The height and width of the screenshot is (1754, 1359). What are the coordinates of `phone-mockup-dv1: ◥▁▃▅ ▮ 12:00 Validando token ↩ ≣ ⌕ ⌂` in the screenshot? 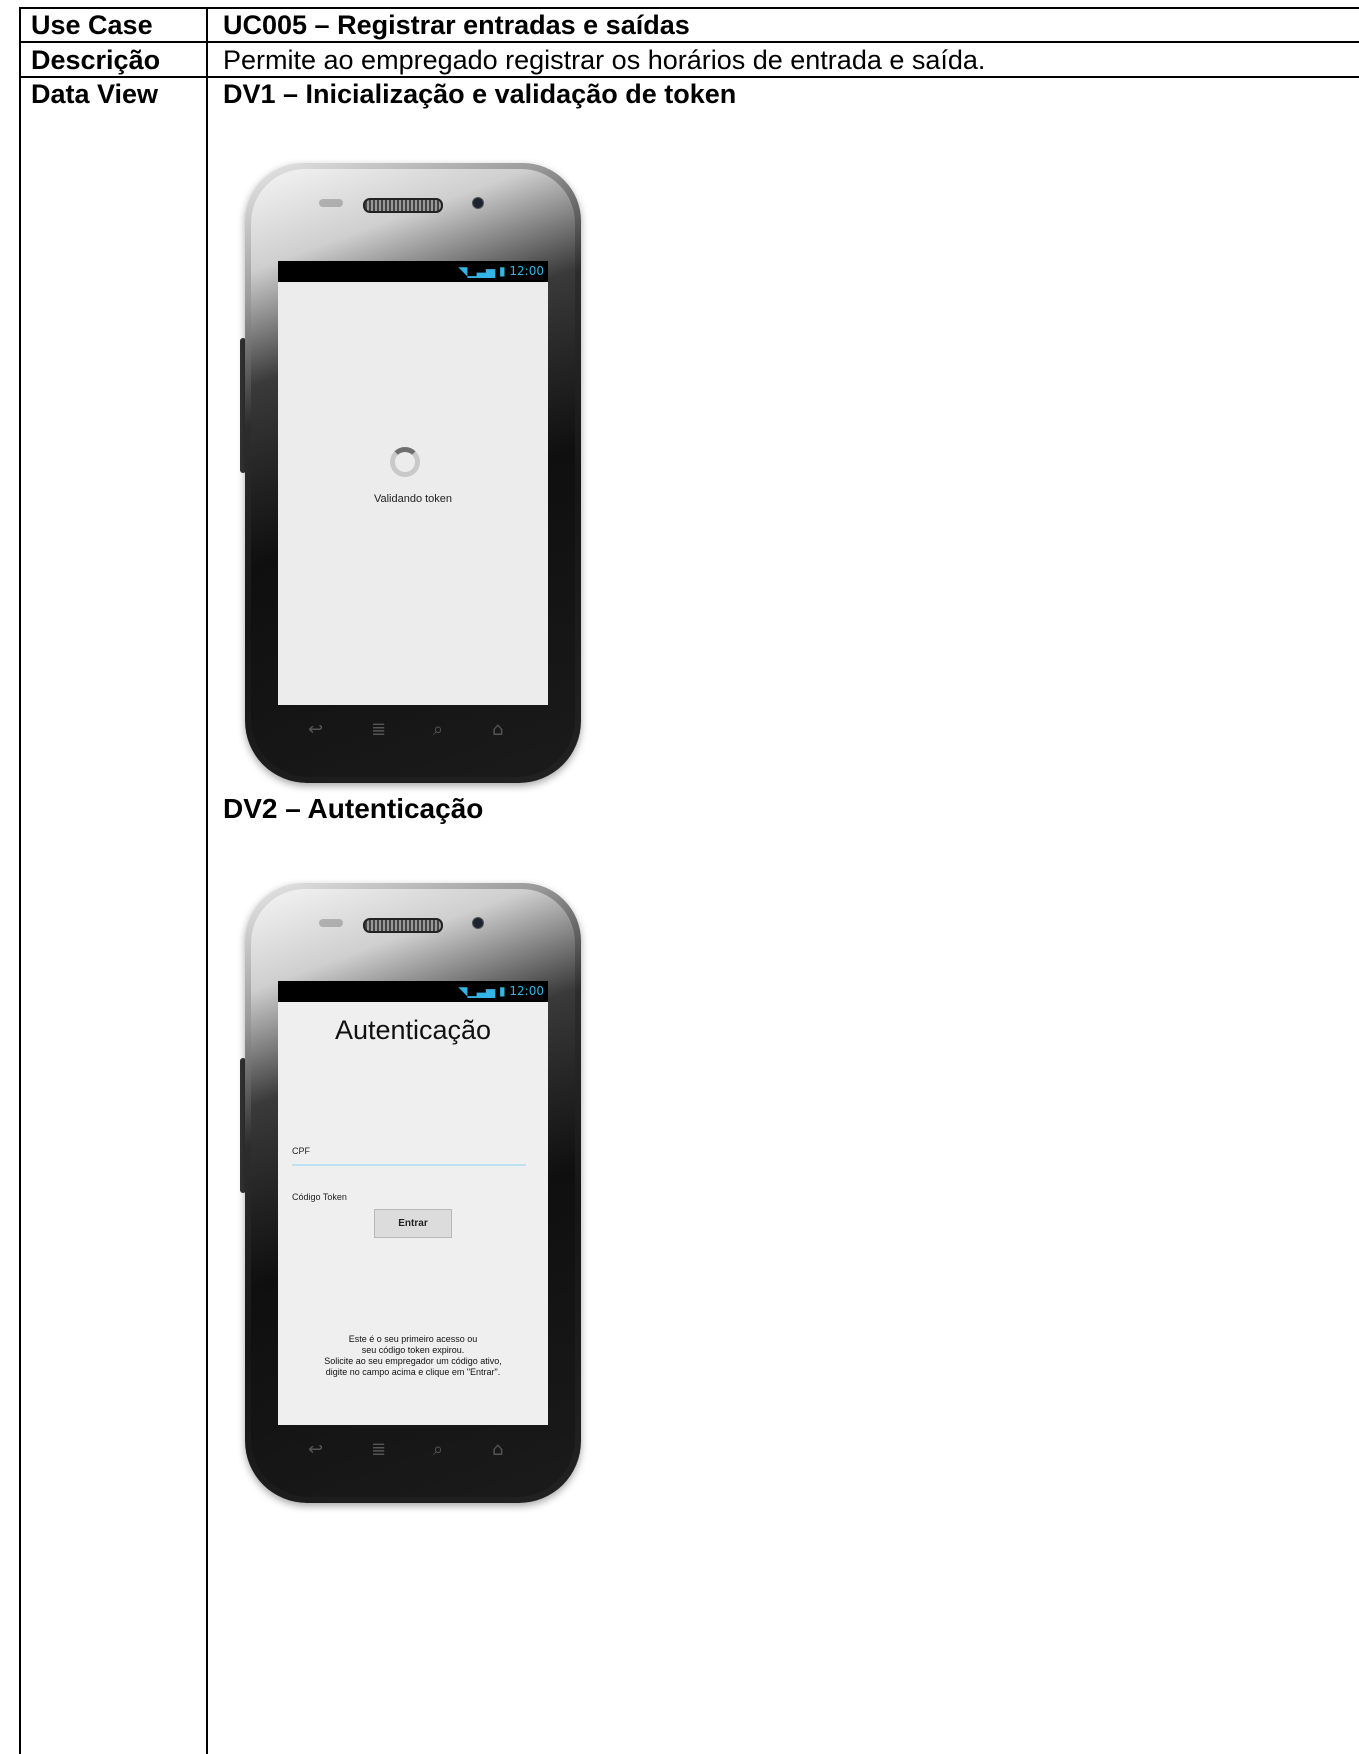 It's located at (410, 473).